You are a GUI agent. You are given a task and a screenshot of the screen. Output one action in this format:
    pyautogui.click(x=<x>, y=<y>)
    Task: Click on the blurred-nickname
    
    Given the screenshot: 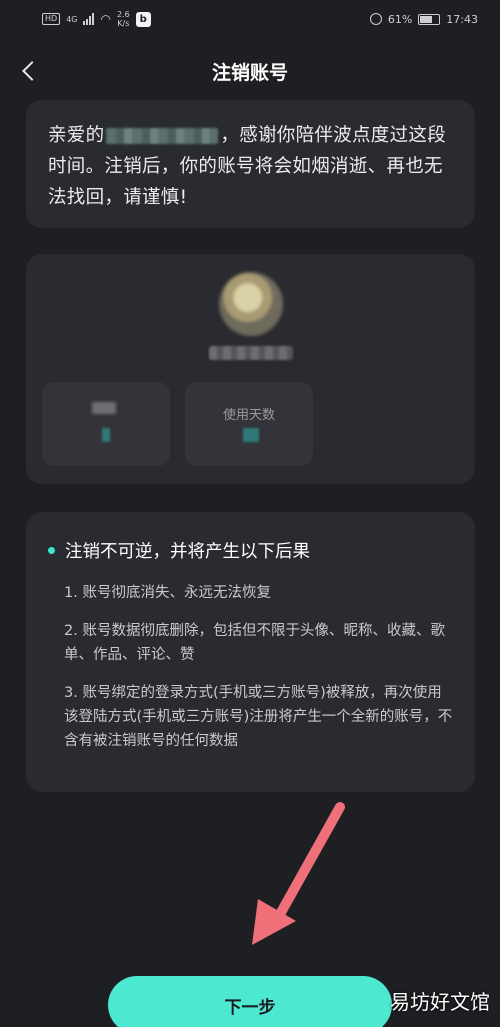 What is the action you would take?
    pyautogui.click(x=251, y=353)
    